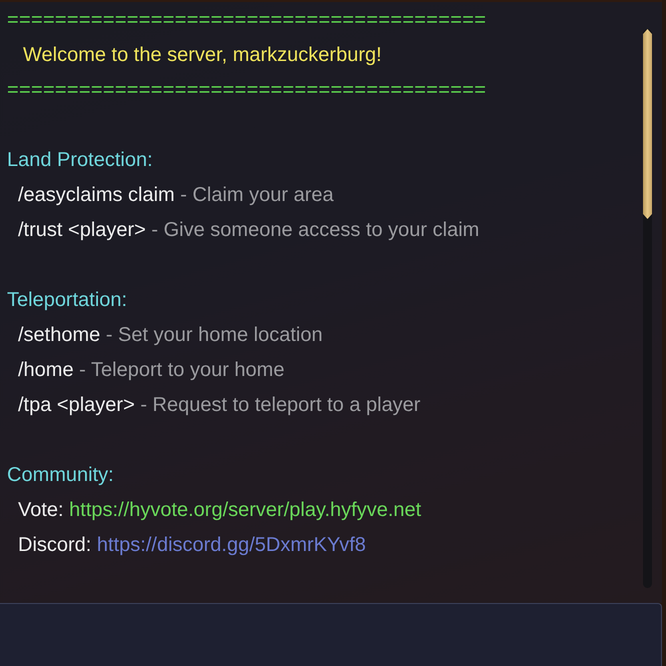  Describe the element at coordinates (76, 405) in the screenshot. I see `command-name: /tpa <player>` at that location.